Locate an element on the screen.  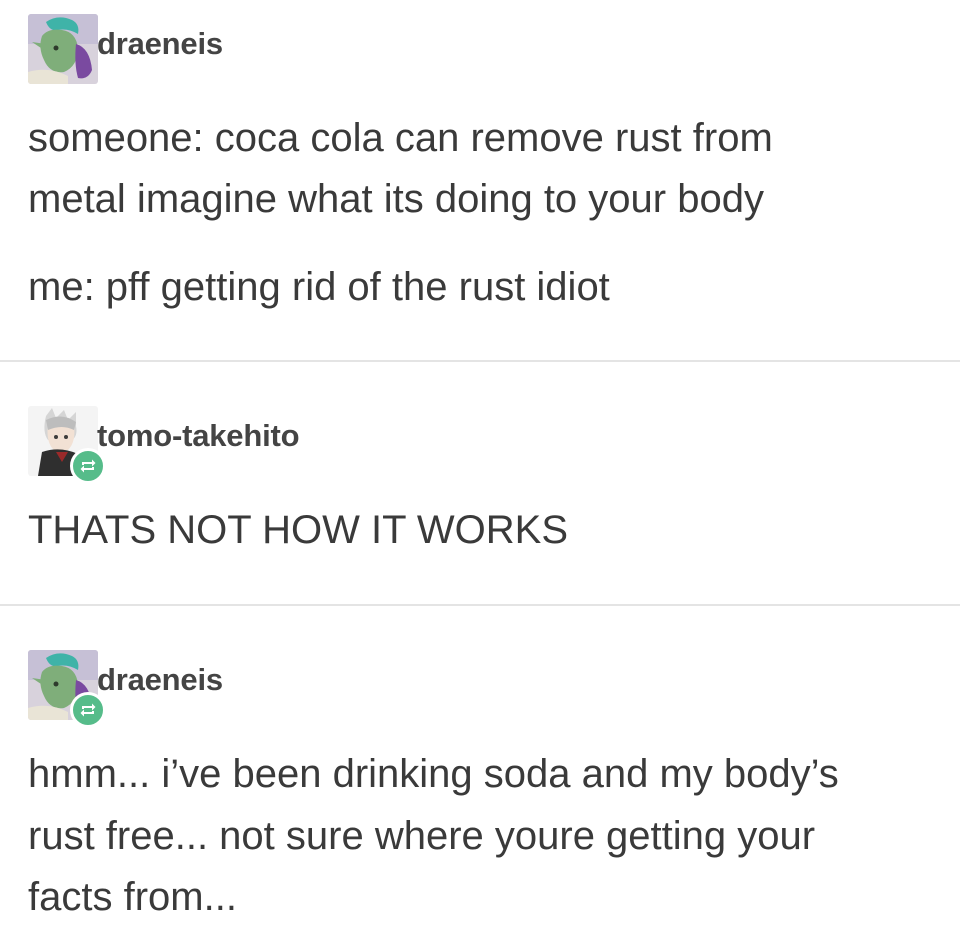
post-text-line: me: pff getting rid of the rust idiot is located at coordinates (319, 287).